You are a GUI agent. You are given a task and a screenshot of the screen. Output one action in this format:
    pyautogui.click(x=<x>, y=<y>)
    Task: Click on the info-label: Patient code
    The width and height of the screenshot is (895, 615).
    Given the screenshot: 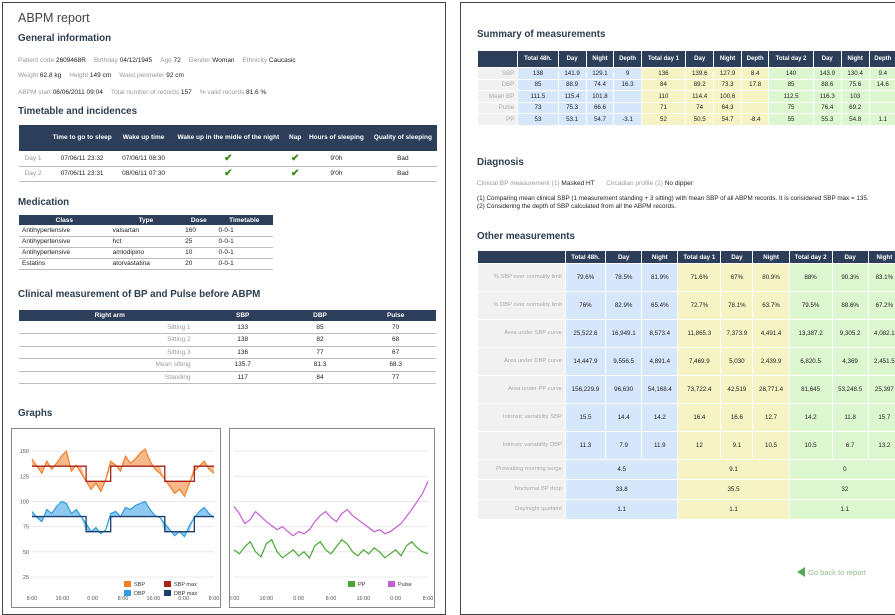 What is the action you would take?
    pyautogui.click(x=37, y=60)
    